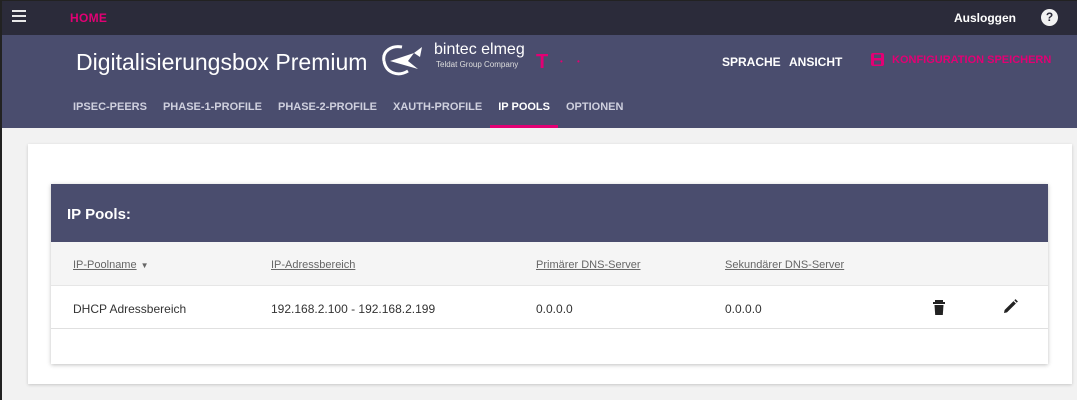 This screenshot has height=400, width=1077. Describe the element at coordinates (105, 265) in the screenshot. I see `column-header-label: IP-Poolname` at that location.